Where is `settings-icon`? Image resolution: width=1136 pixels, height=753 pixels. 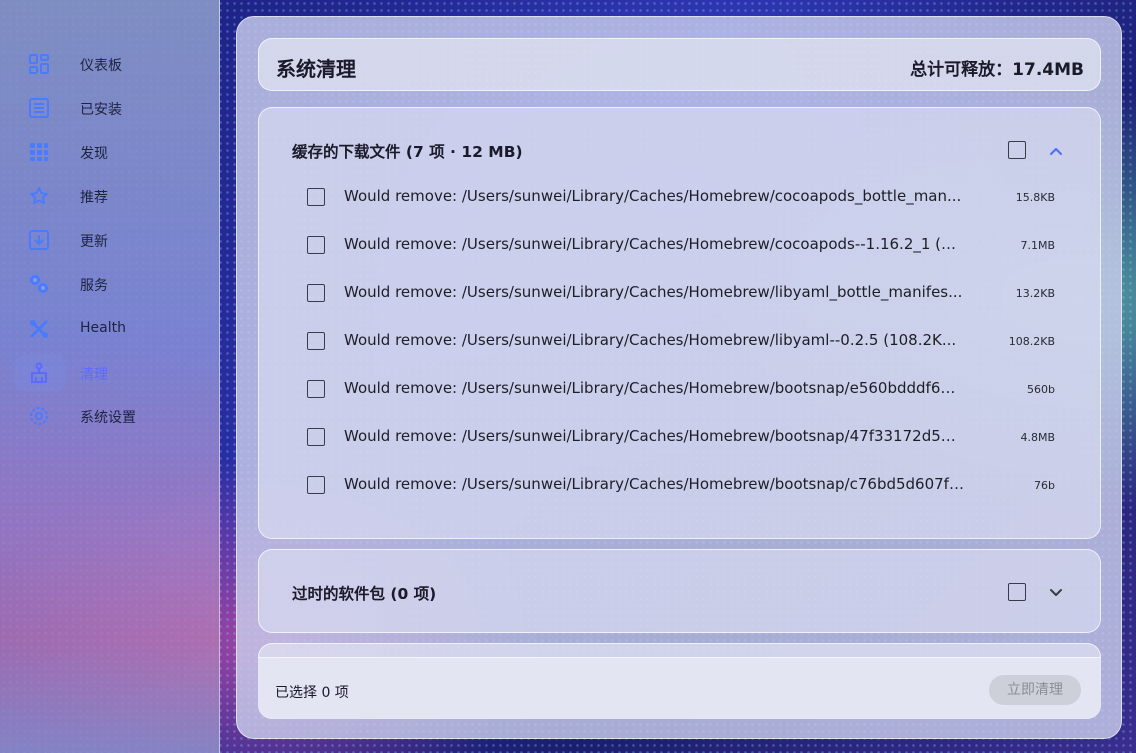
settings-icon is located at coordinates (39, 416).